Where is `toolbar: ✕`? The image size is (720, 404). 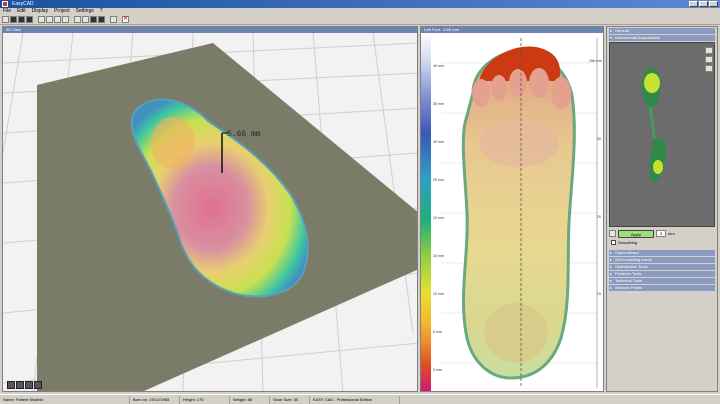 toolbar: ✕ is located at coordinates (360, 20).